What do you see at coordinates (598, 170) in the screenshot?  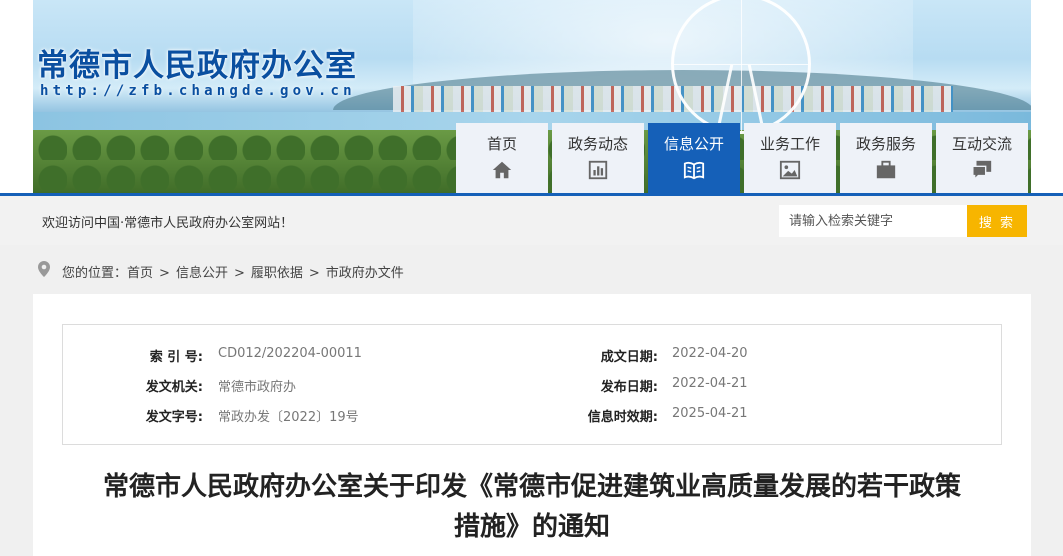 I see `chart-icon` at bounding box center [598, 170].